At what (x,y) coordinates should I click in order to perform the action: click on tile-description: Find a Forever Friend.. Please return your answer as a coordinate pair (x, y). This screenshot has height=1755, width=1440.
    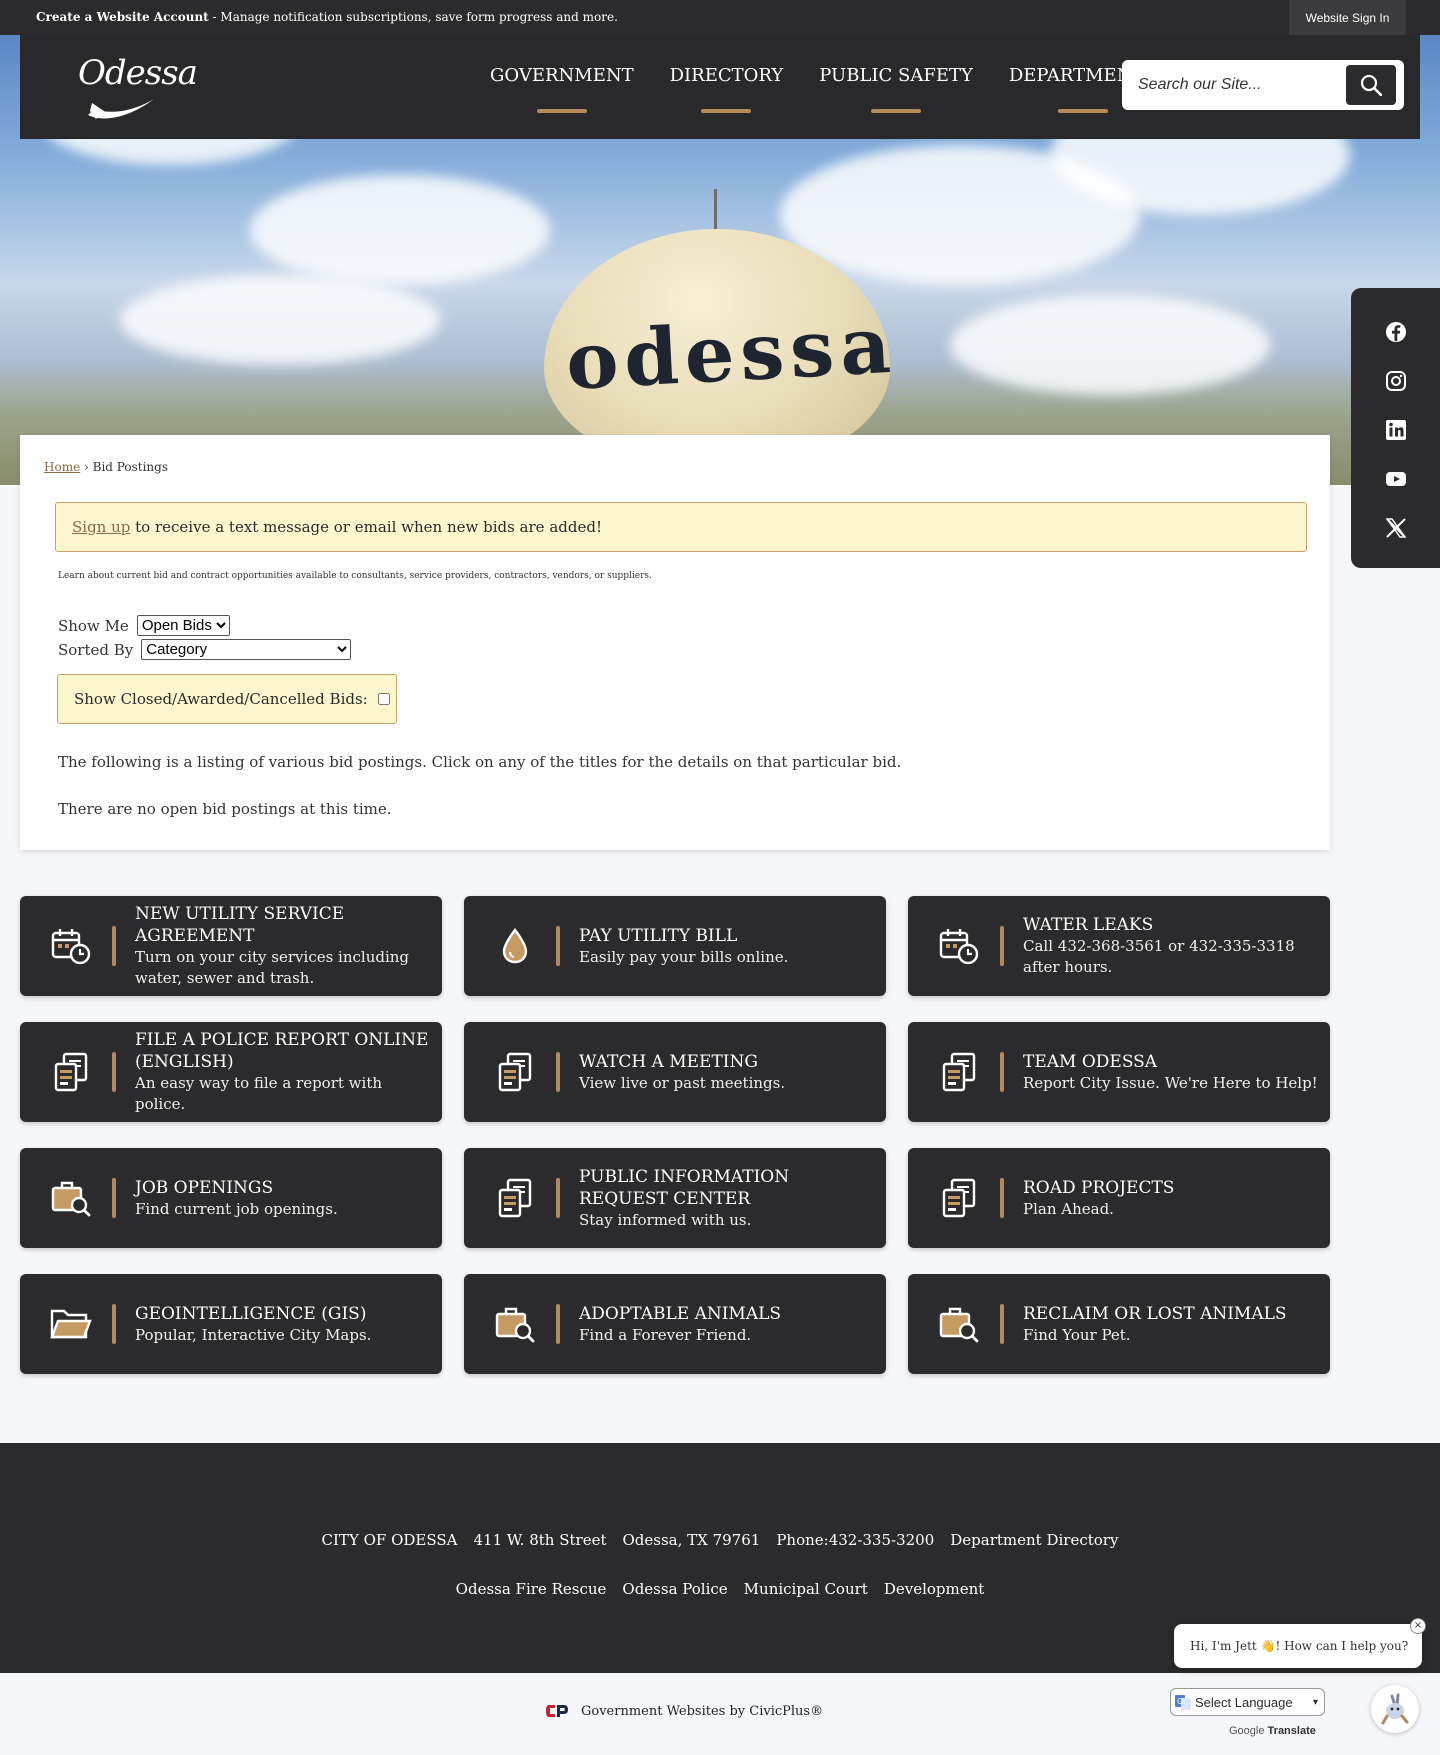
    Looking at the image, I should click on (665, 1334).